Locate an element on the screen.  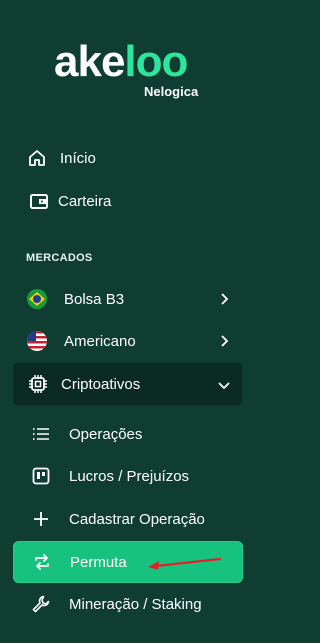
sidebar-item-label: Cadastrar Operação is located at coordinates (137, 519).